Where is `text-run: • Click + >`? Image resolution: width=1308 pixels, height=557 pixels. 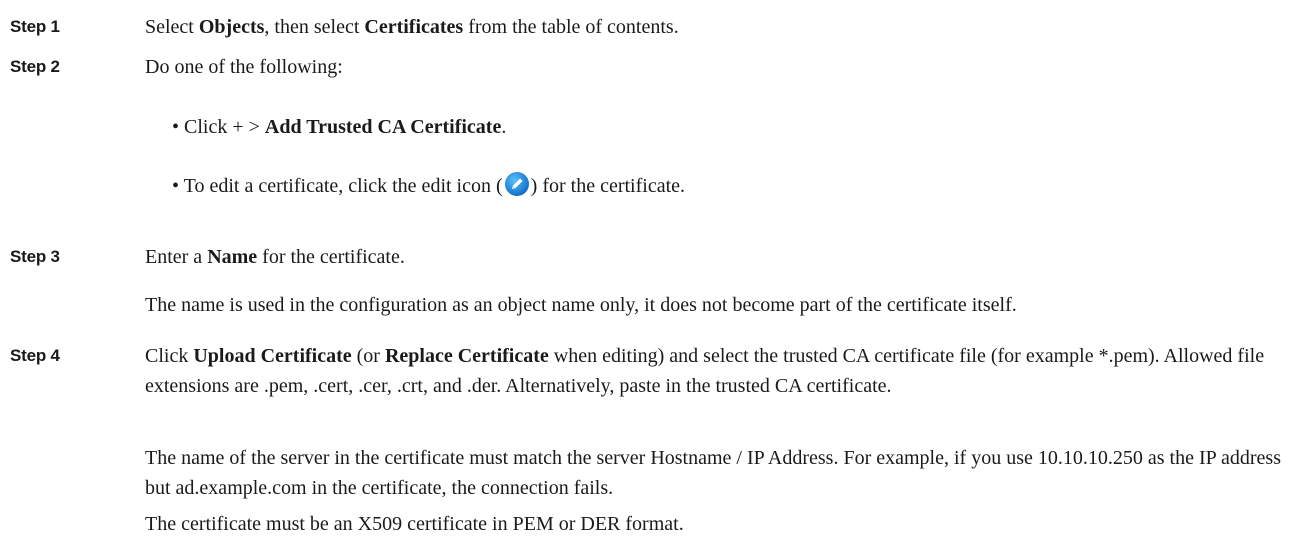
text-run: • Click + > is located at coordinates (218, 127).